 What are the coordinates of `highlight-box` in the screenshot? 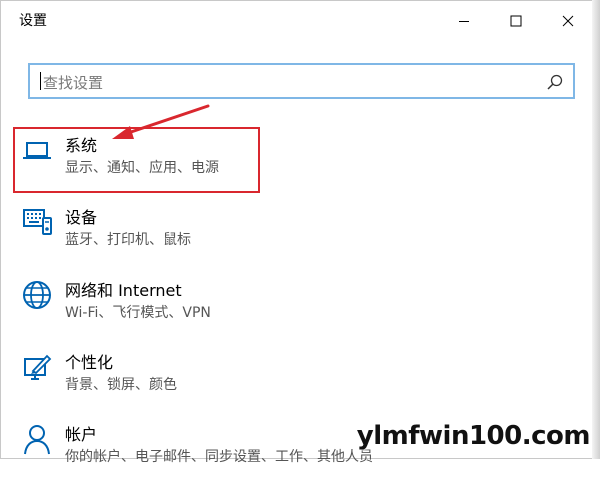 It's located at (136, 160).